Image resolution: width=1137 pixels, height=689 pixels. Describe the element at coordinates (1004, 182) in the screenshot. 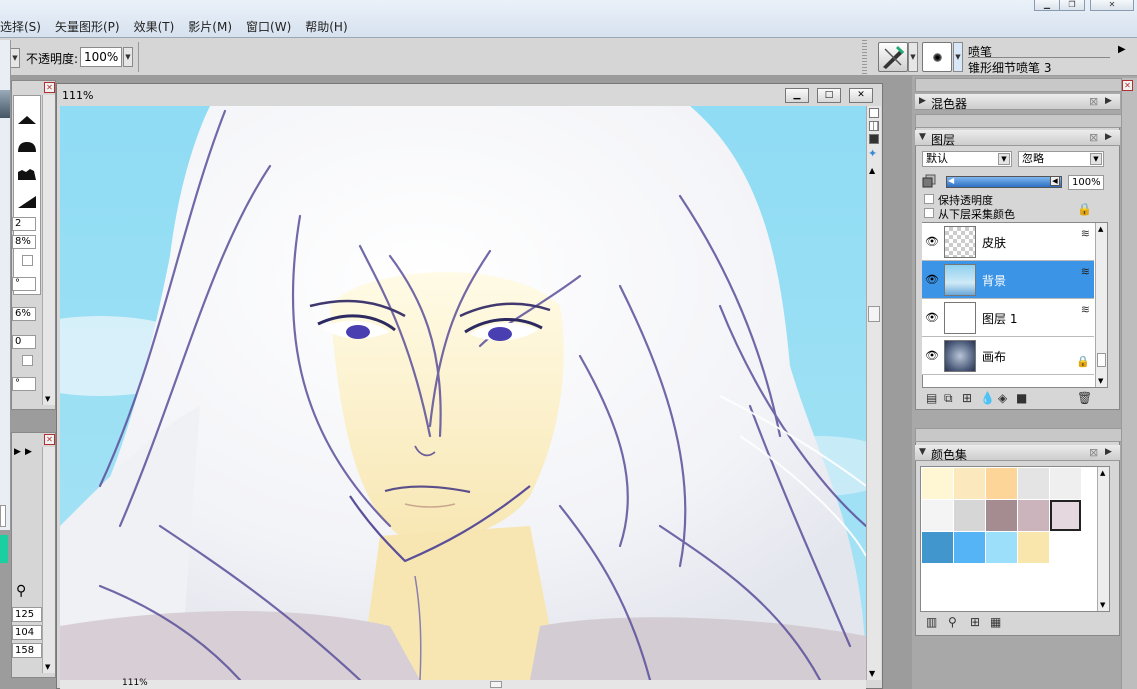

I see `layer-opacity-slider: ◀ ◀` at that location.